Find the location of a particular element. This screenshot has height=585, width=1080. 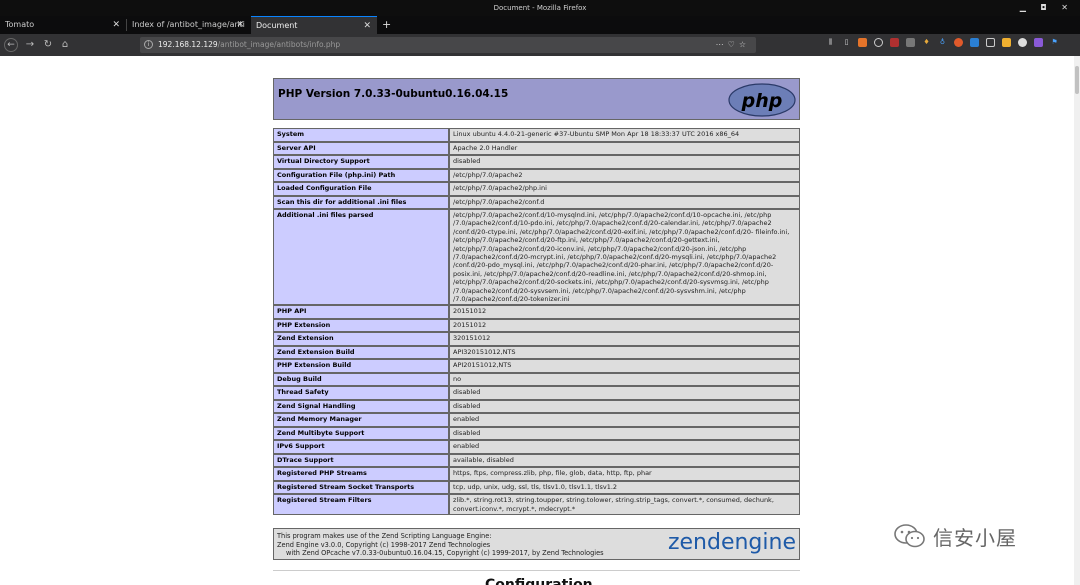

sidebar-icon: ▯ is located at coordinates (846, 42).